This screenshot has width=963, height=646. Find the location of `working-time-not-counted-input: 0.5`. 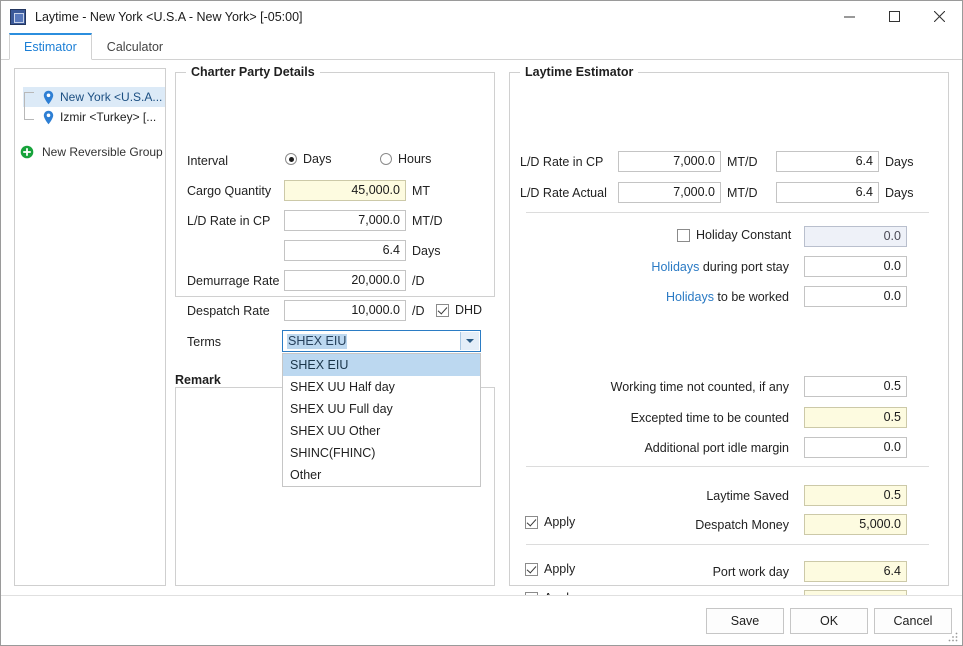

working-time-not-counted-input: 0.5 is located at coordinates (855, 386).